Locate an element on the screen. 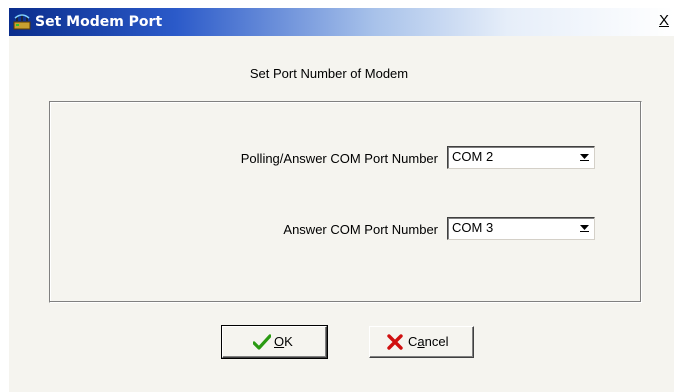 The width and height of the screenshot is (674, 392). modem-icon is located at coordinates (22, 22).